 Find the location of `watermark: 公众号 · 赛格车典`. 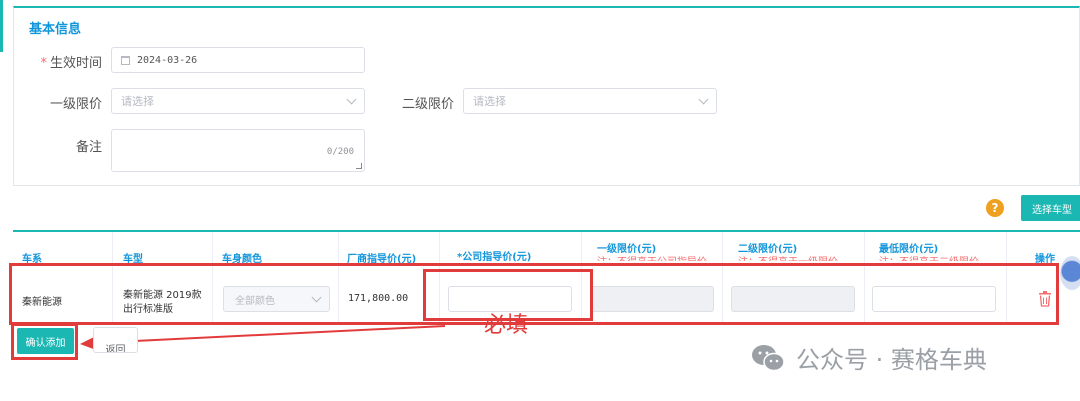

watermark: 公众号 · 赛格车典 is located at coordinates (868, 357).